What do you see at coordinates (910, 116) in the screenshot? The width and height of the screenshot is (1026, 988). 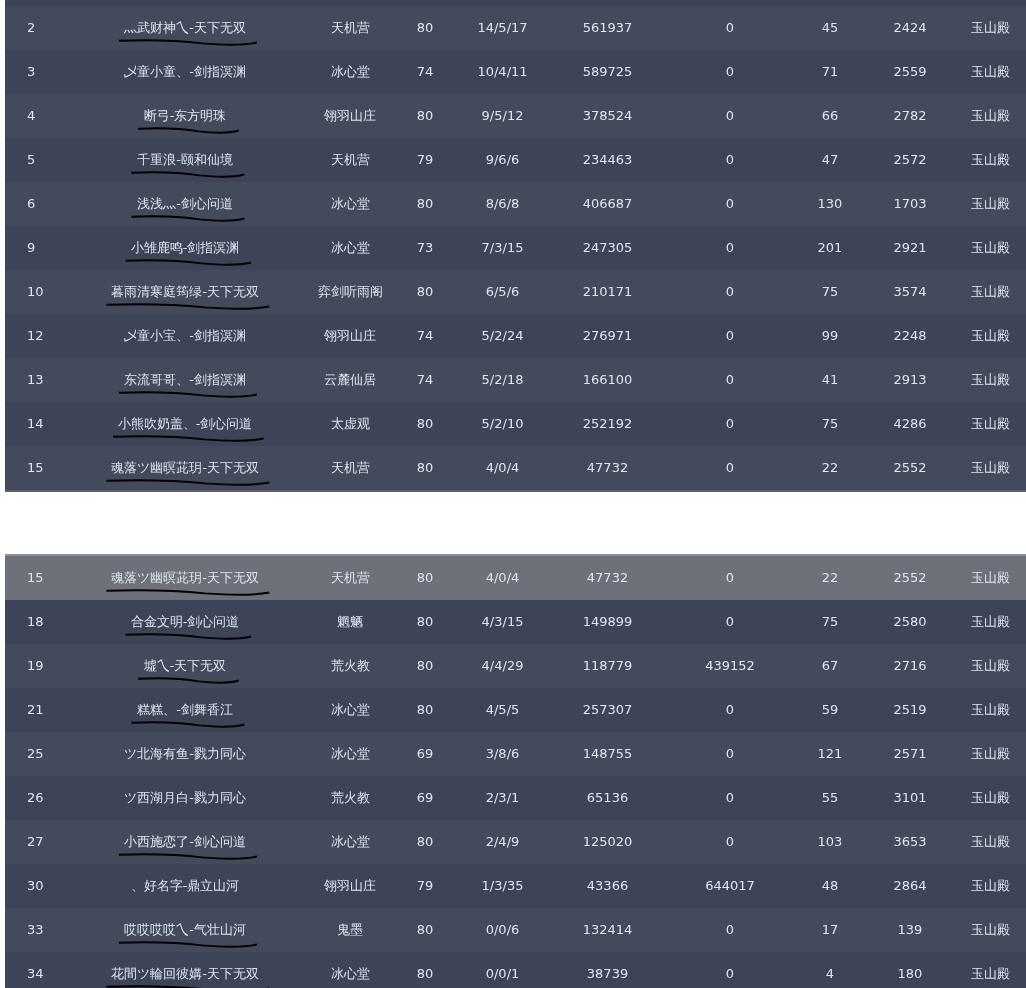 I see `table-cell-text: 2782` at bounding box center [910, 116].